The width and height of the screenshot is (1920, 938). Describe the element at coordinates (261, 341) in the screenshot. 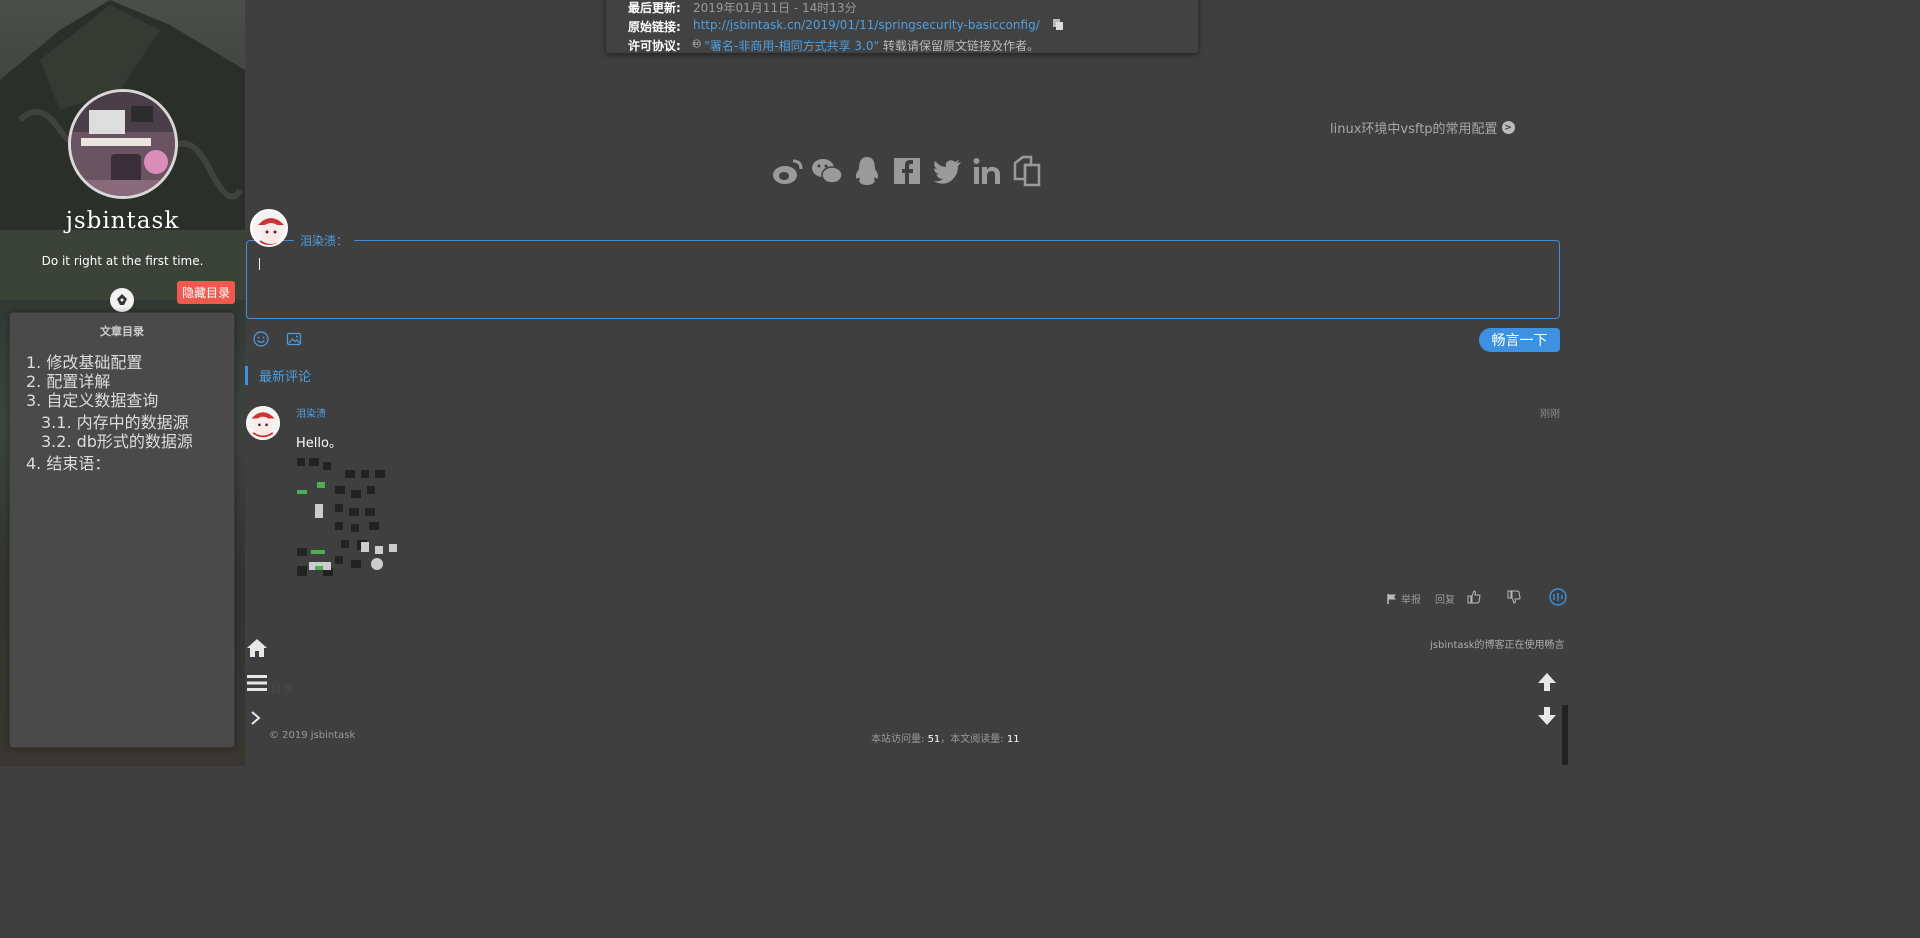

I see `emoji-icon` at that location.